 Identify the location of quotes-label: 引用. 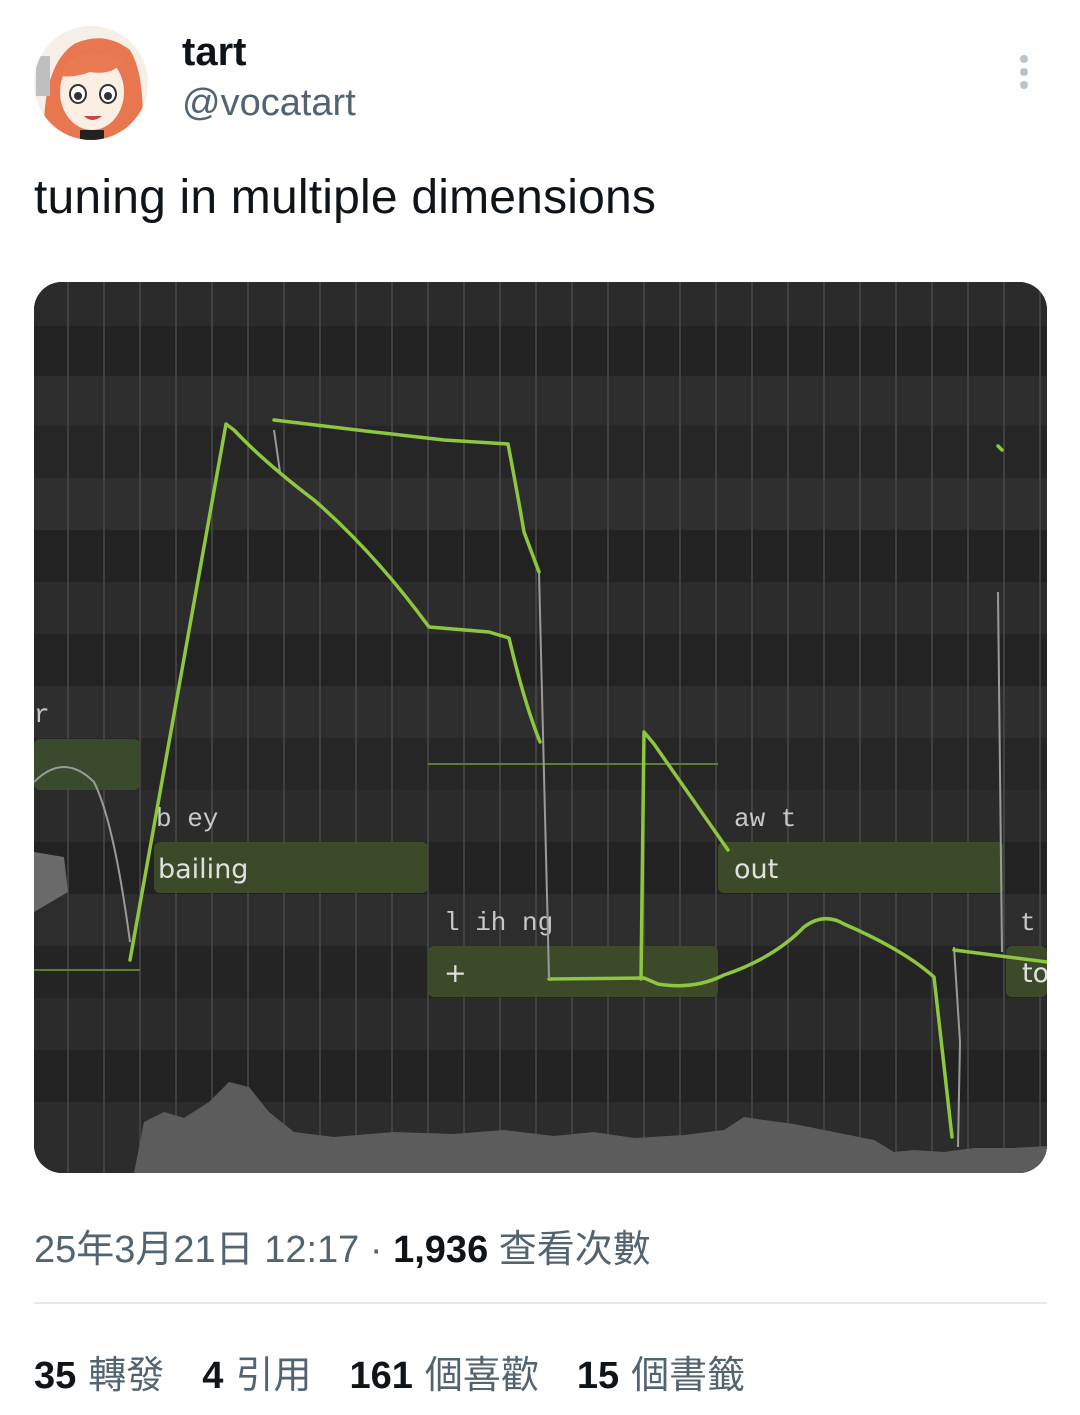
(273, 1376).